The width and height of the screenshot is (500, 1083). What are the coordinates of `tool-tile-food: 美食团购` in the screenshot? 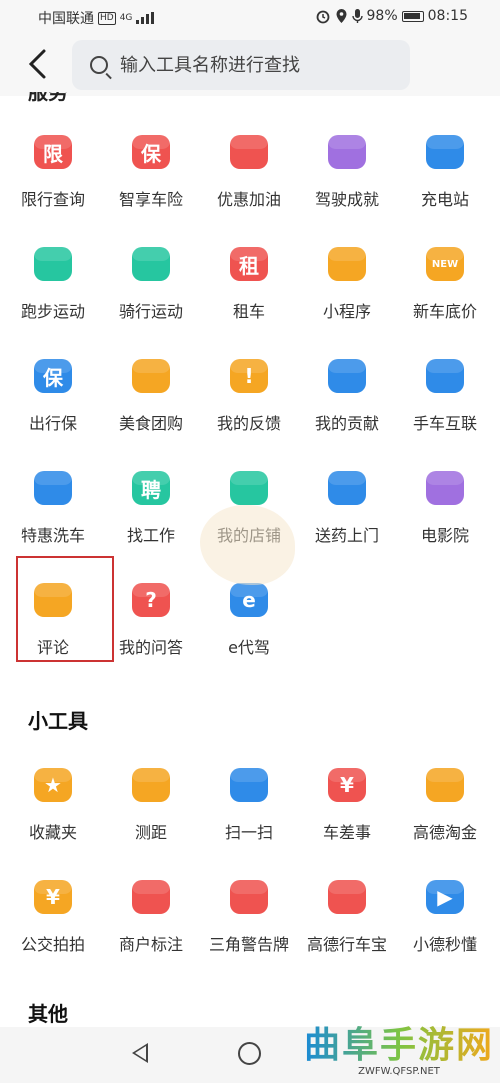 It's located at (151, 380).